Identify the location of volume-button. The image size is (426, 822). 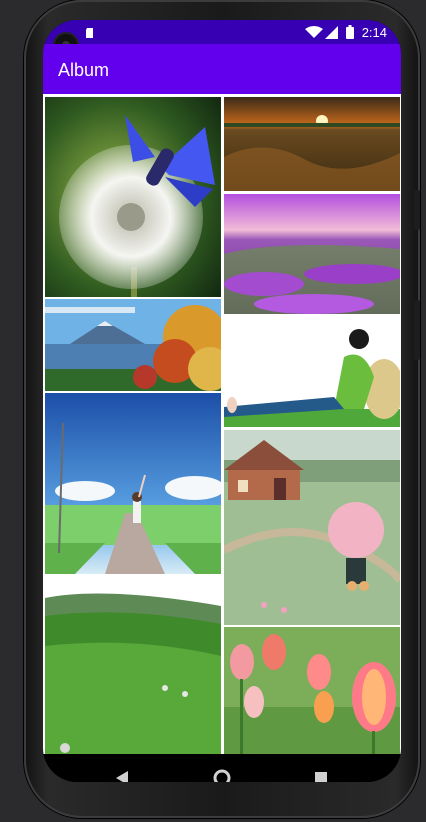
(417, 210).